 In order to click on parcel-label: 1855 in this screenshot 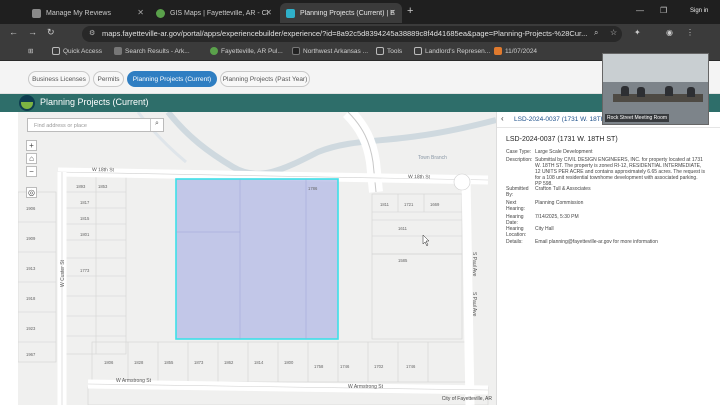, I will do `click(169, 362)`.